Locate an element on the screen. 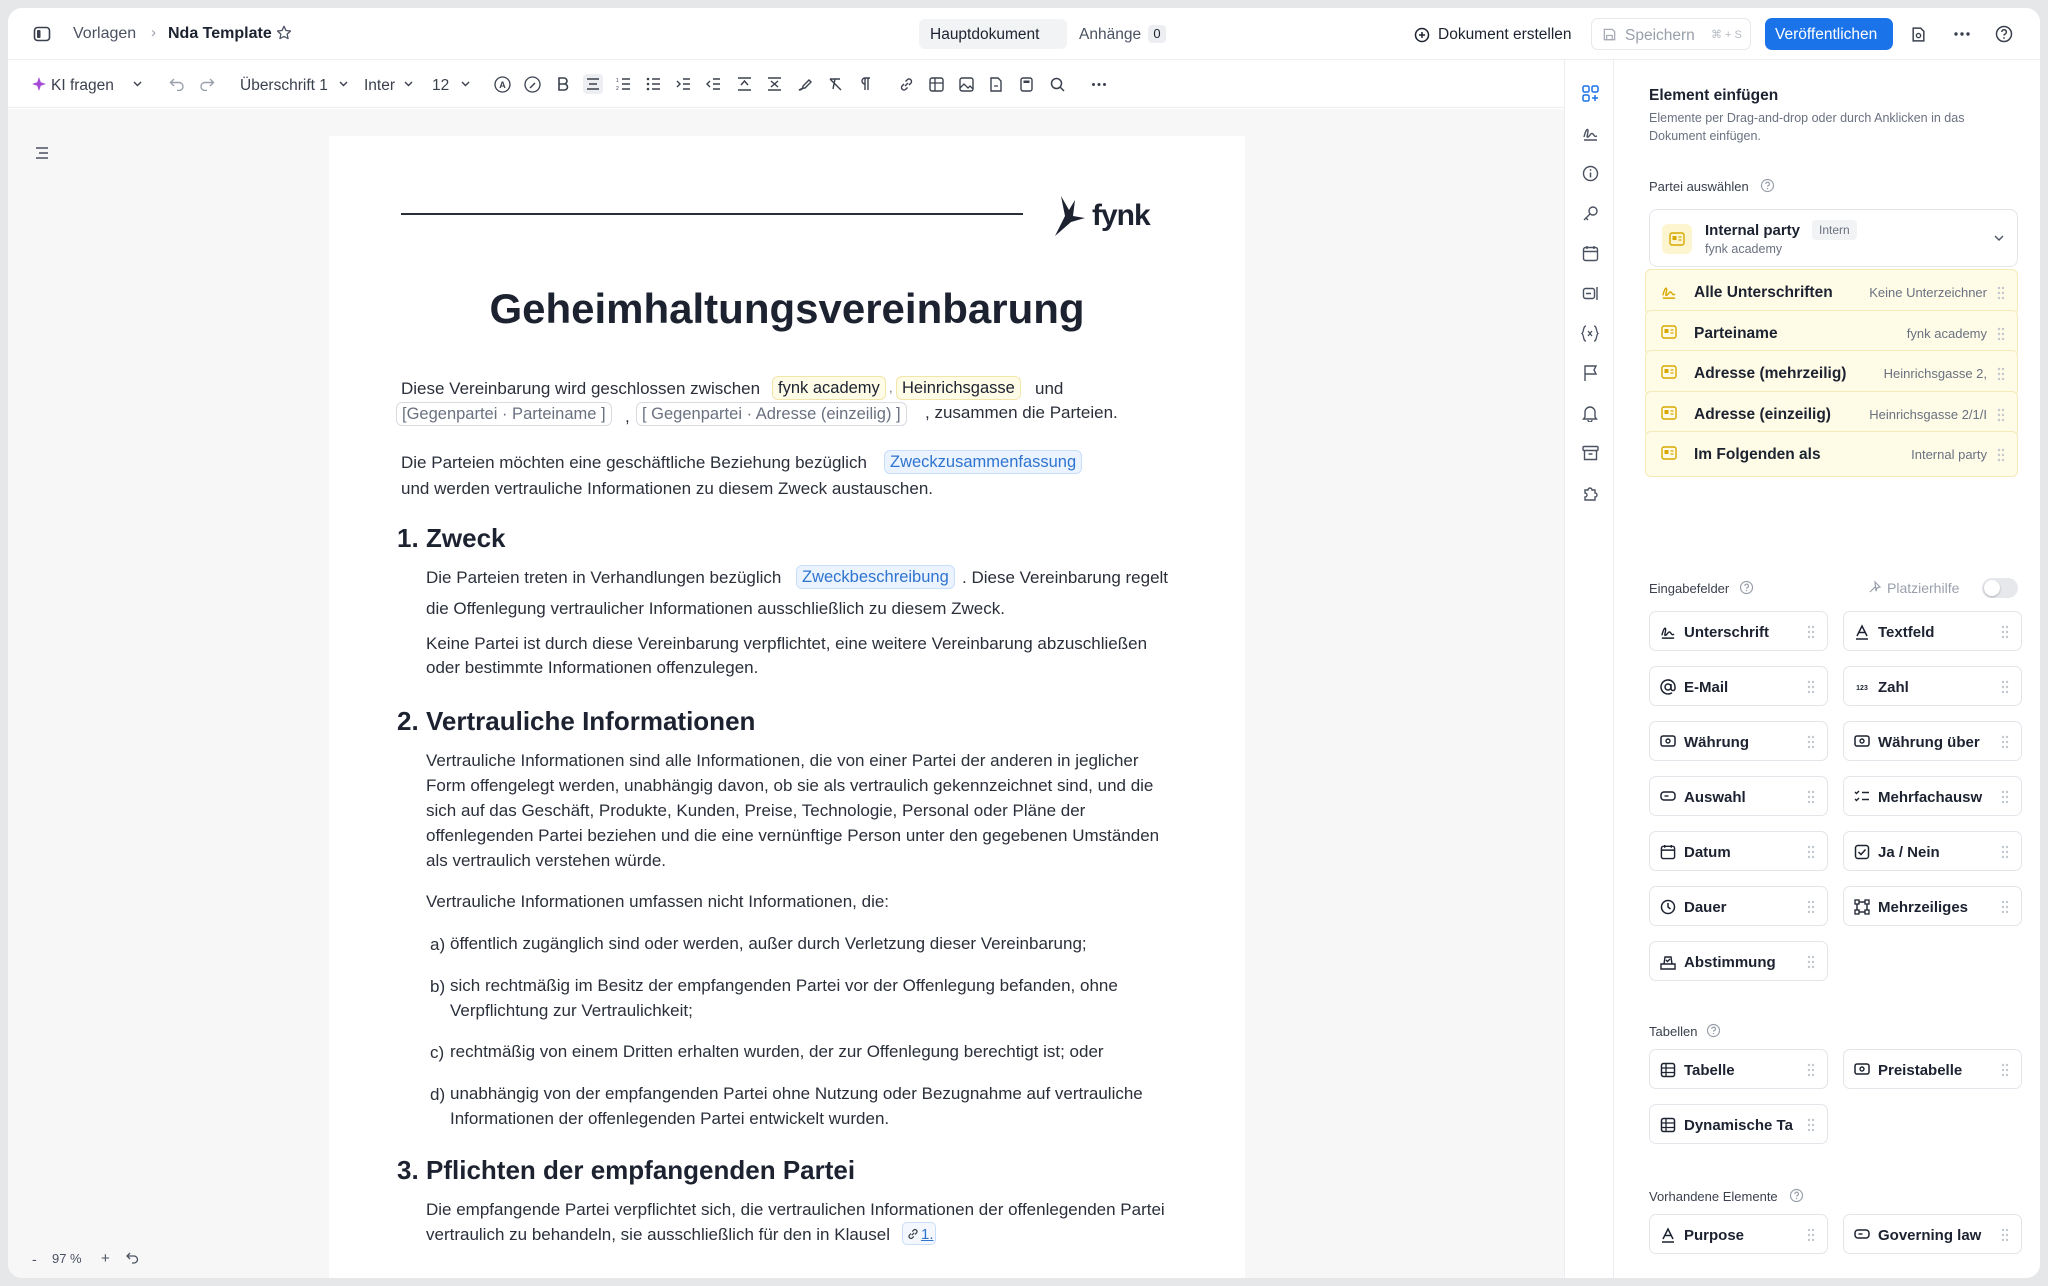 The height and width of the screenshot is (1286, 2048). field-mehrfachausw: Mehrfachausw is located at coordinates (1932, 796).